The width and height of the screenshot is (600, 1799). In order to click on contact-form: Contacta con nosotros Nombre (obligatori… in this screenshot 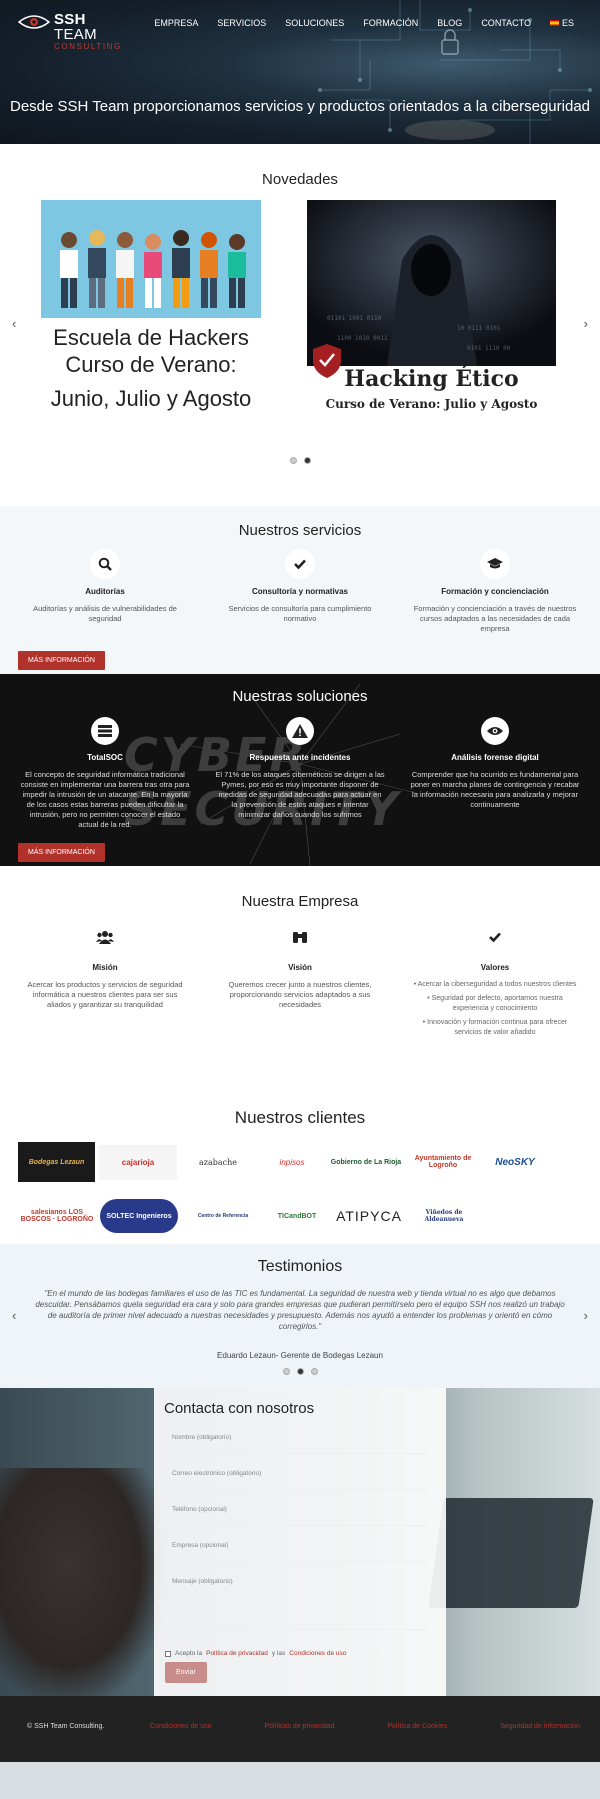, I will do `click(300, 1542)`.